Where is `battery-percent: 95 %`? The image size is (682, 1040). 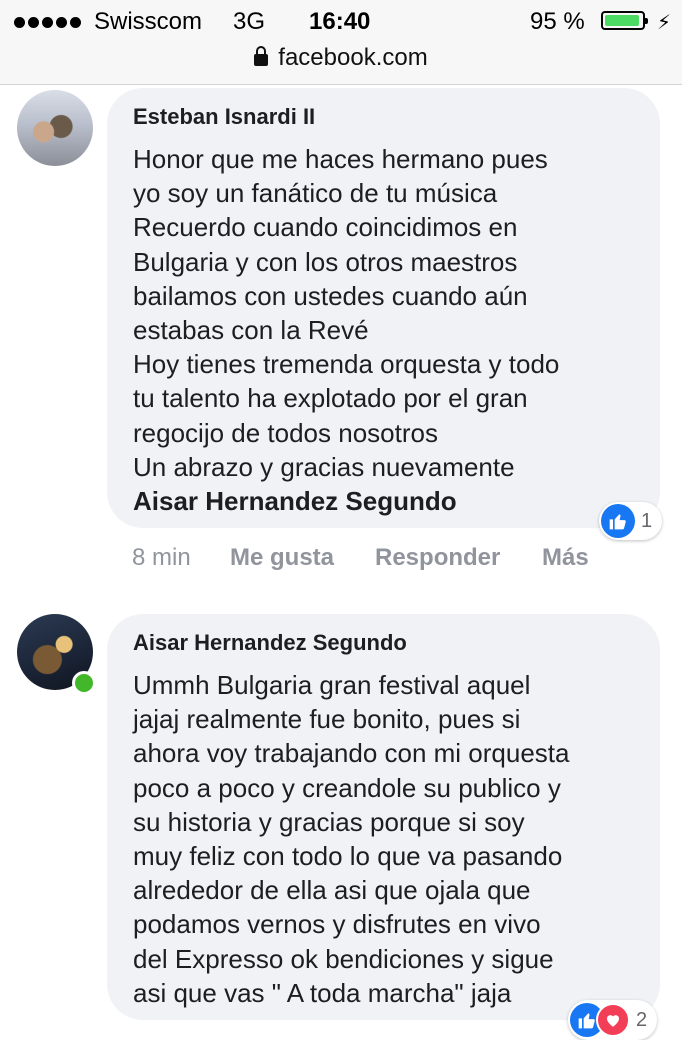 battery-percent: 95 % is located at coordinates (557, 21).